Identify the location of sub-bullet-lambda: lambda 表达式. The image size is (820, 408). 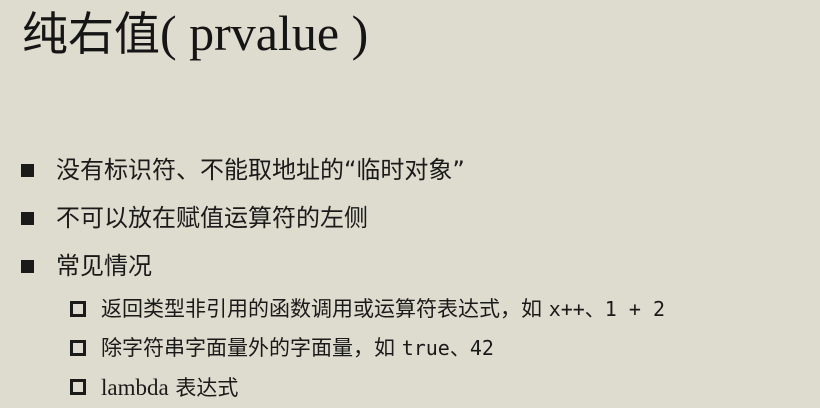
(410, 387).